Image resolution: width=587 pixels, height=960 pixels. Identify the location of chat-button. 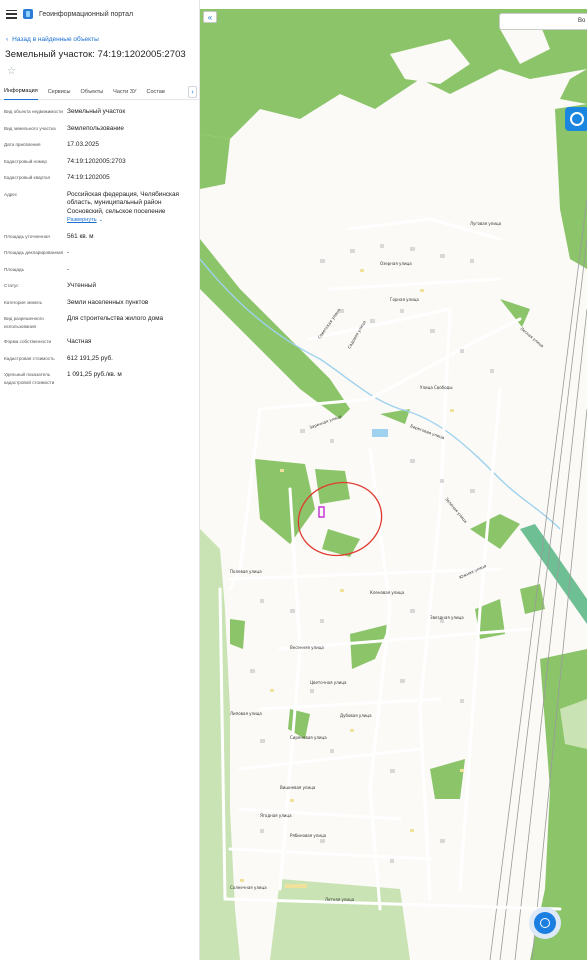
(545, 923).